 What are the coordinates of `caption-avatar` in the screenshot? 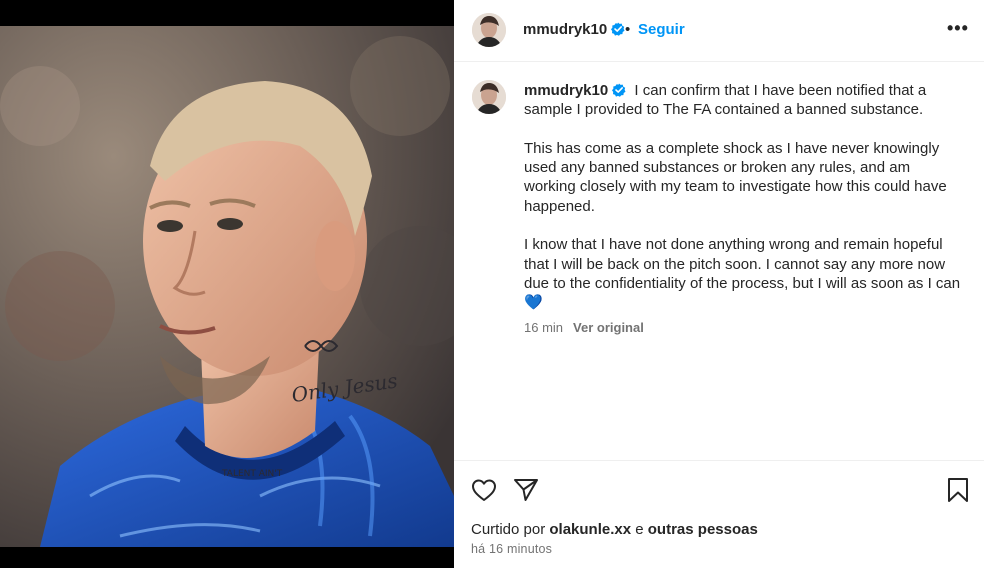 It's located at (489, 97).